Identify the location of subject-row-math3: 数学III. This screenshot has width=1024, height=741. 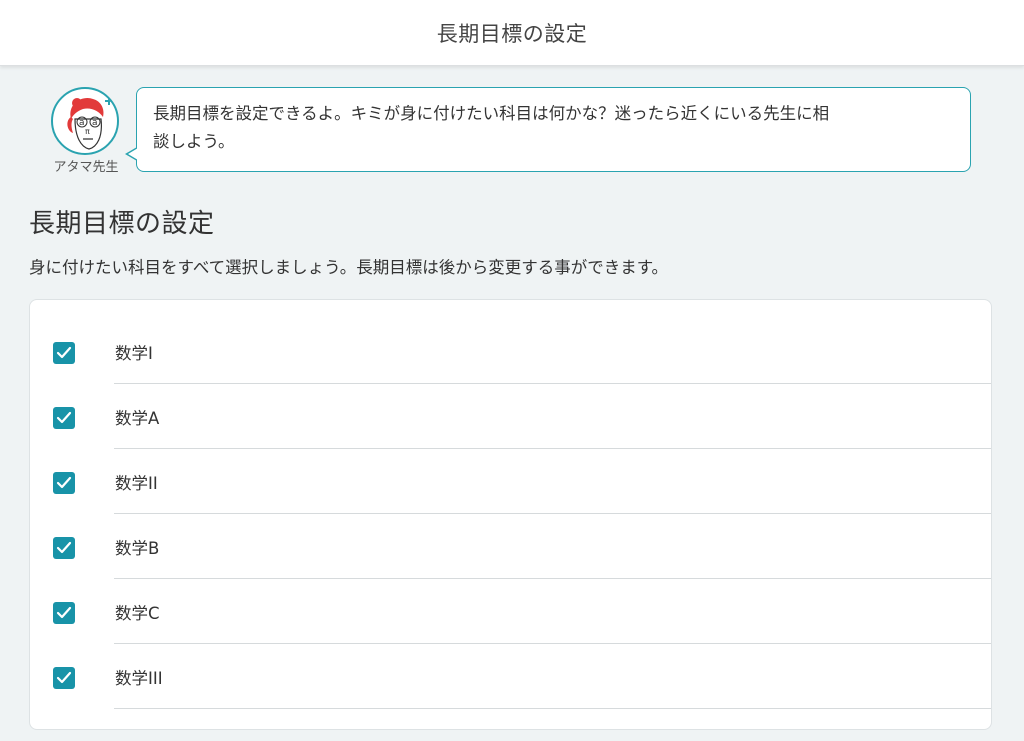
(510, 667).